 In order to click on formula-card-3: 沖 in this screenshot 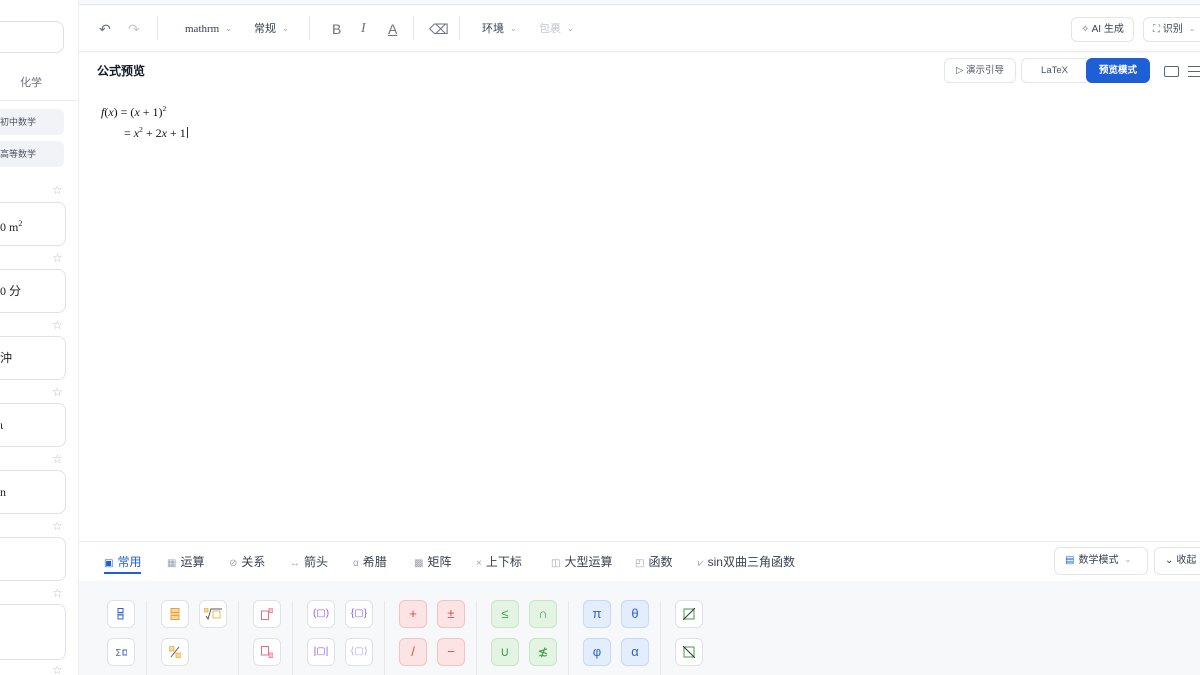, I will do `click(33, 358)`.